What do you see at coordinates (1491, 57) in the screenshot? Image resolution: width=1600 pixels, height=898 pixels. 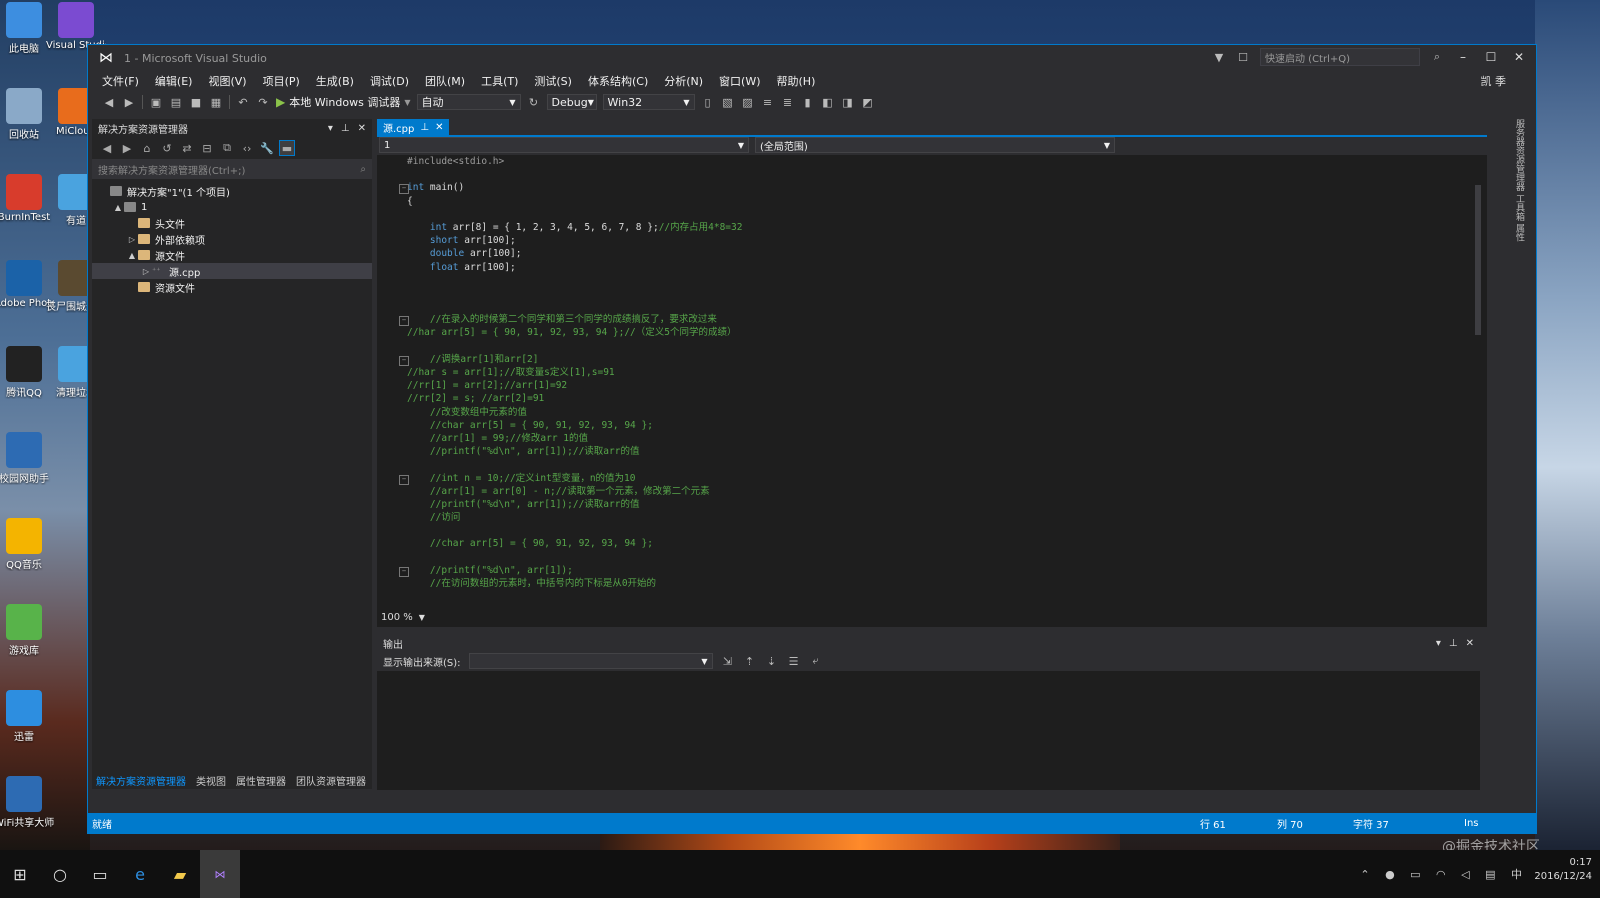 I see `maximize-button: ☐` at bounding box center [1491, 57].